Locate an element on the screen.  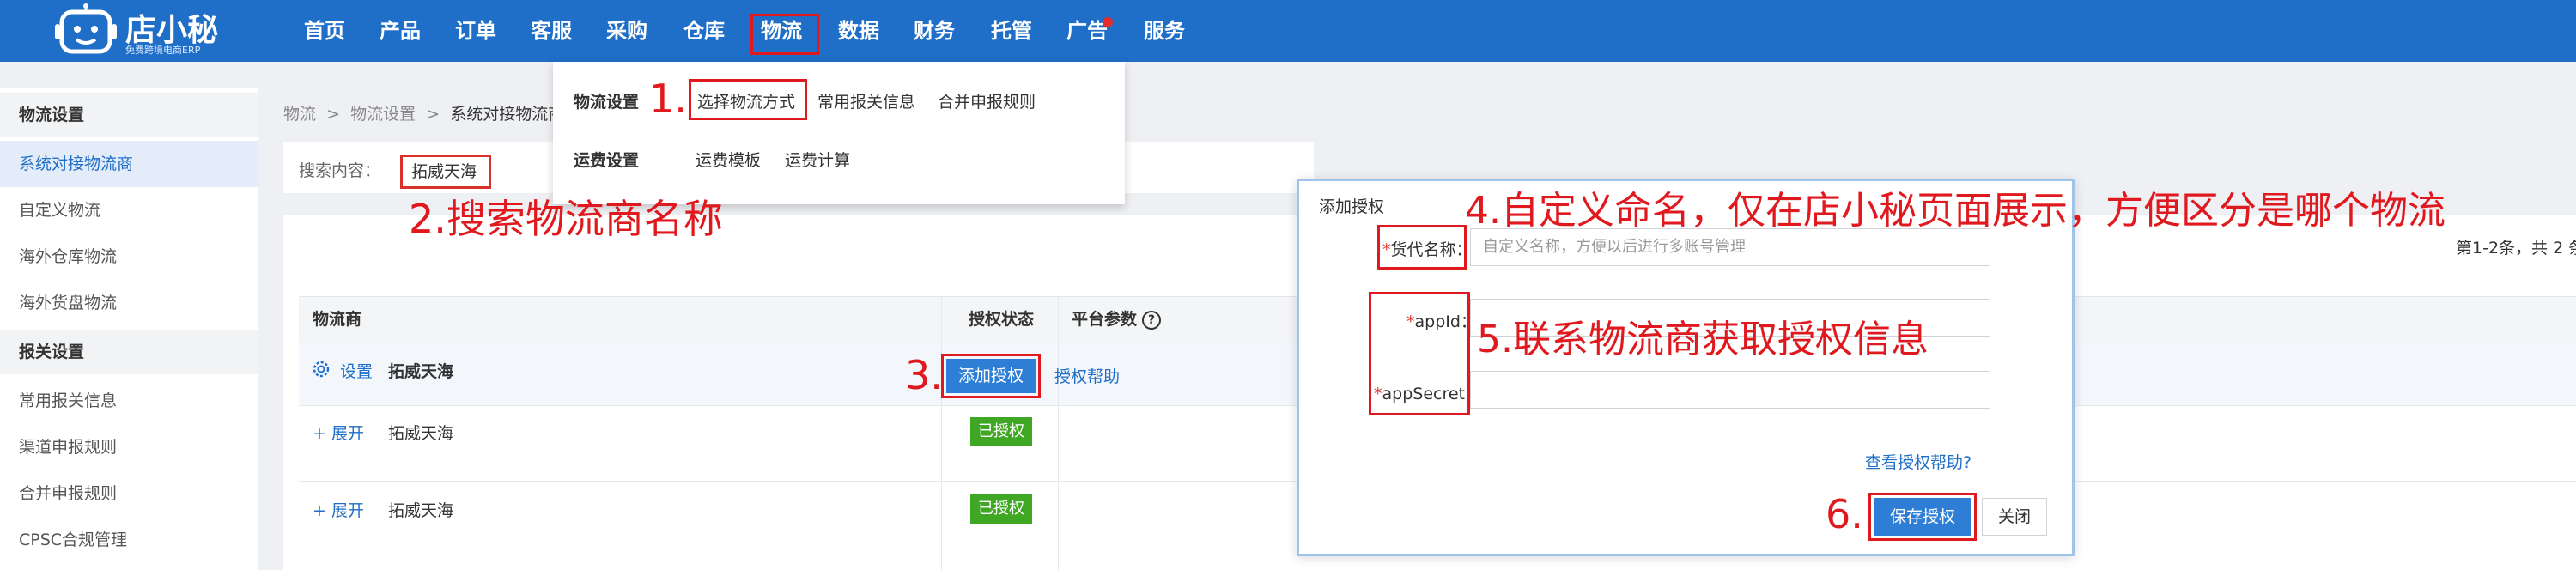
menu-item-merge-rules: 合并申报规则 is located at coordinates (987, 101).